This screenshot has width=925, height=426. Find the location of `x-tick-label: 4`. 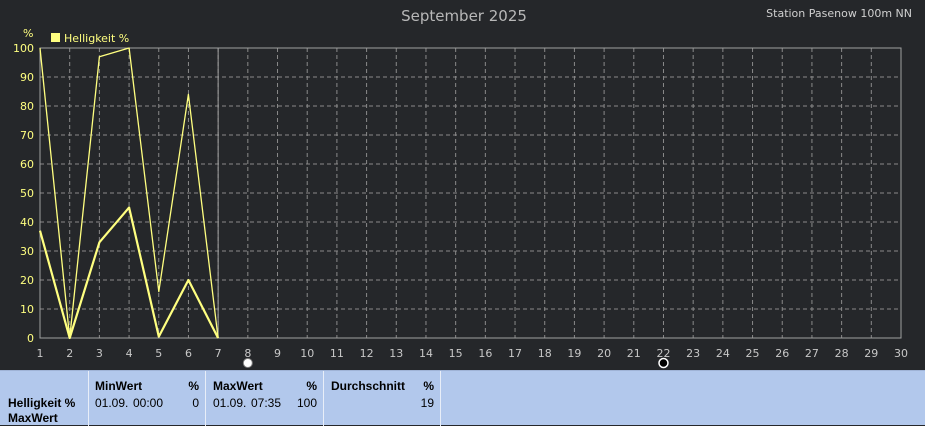

x-tick-label: 4 is located at coordinates (129, 353).